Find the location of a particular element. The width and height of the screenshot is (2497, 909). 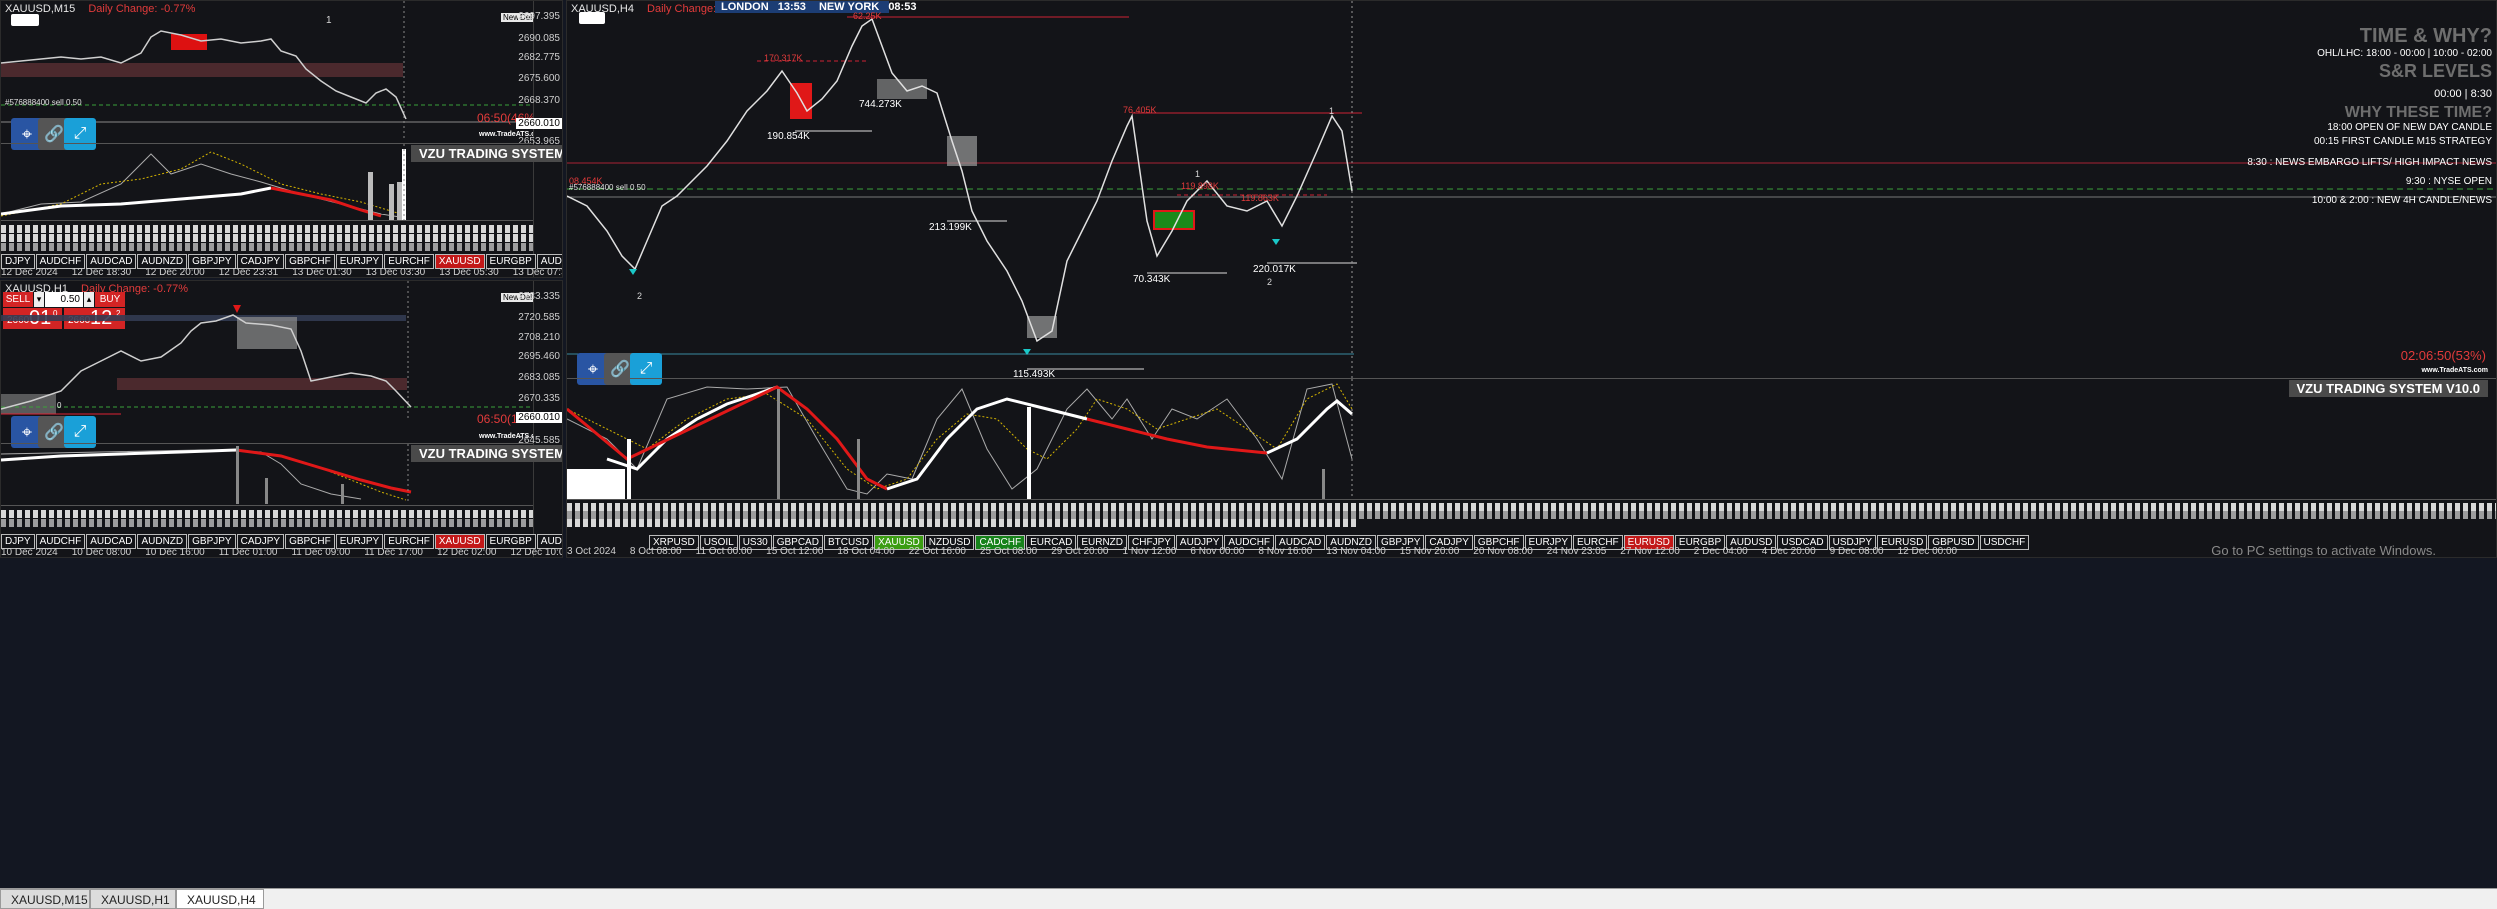

info-line: 18:00 OPEN OF NEW DAY CANDLE is located at coordinates (2409, 127).